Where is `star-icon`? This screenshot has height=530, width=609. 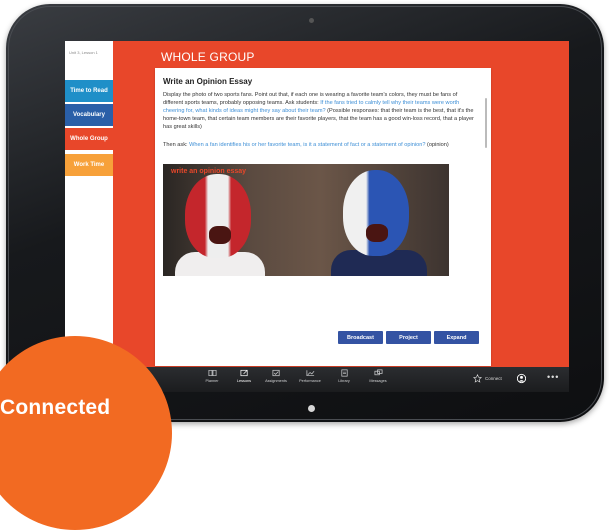
star-icon is located at coordinates (477, 378).